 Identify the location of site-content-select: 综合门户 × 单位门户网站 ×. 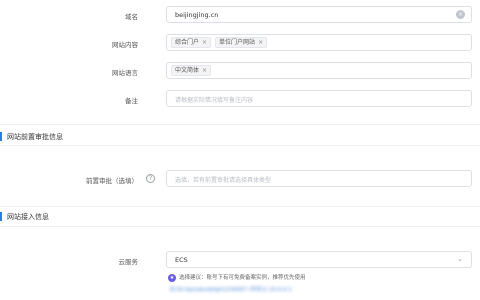
(319, 42).